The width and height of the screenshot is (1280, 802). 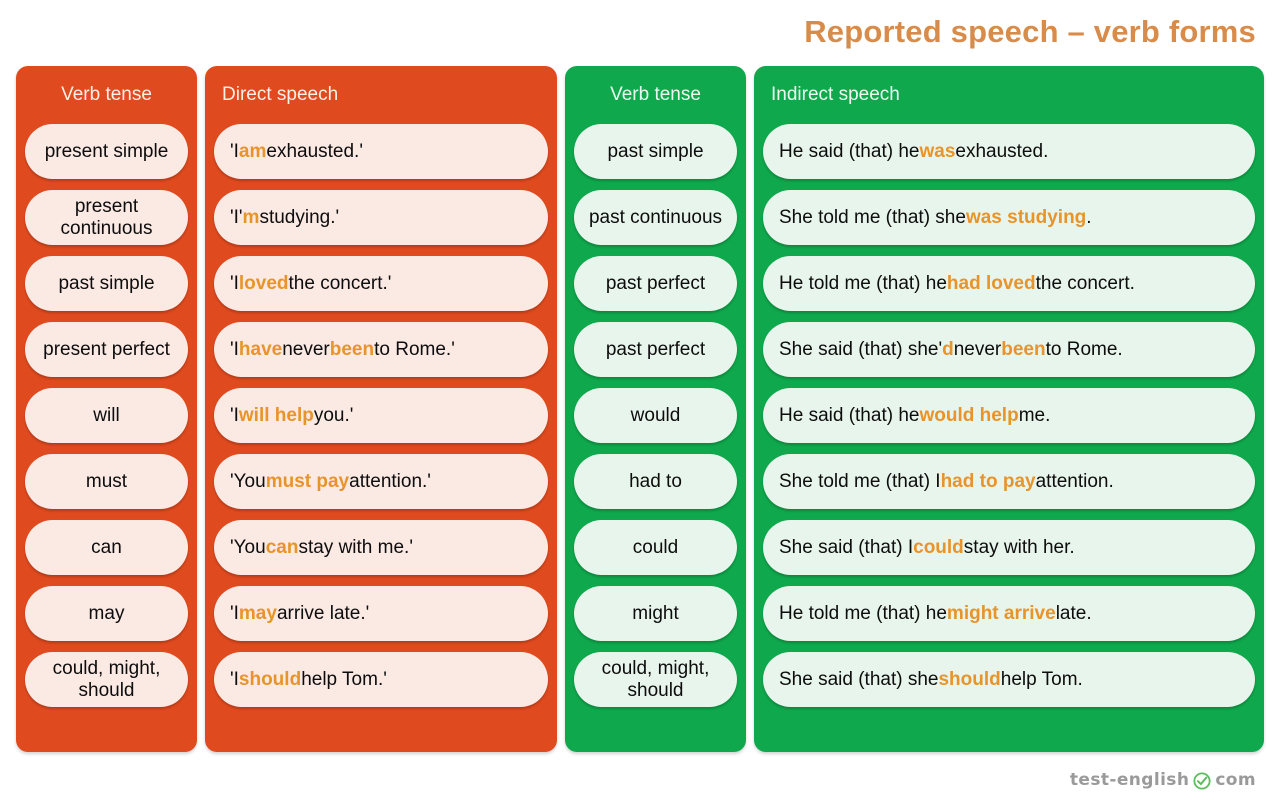 I want to click on indirect-verb-tense-cell: past perfect, so click(x=655, y=349).